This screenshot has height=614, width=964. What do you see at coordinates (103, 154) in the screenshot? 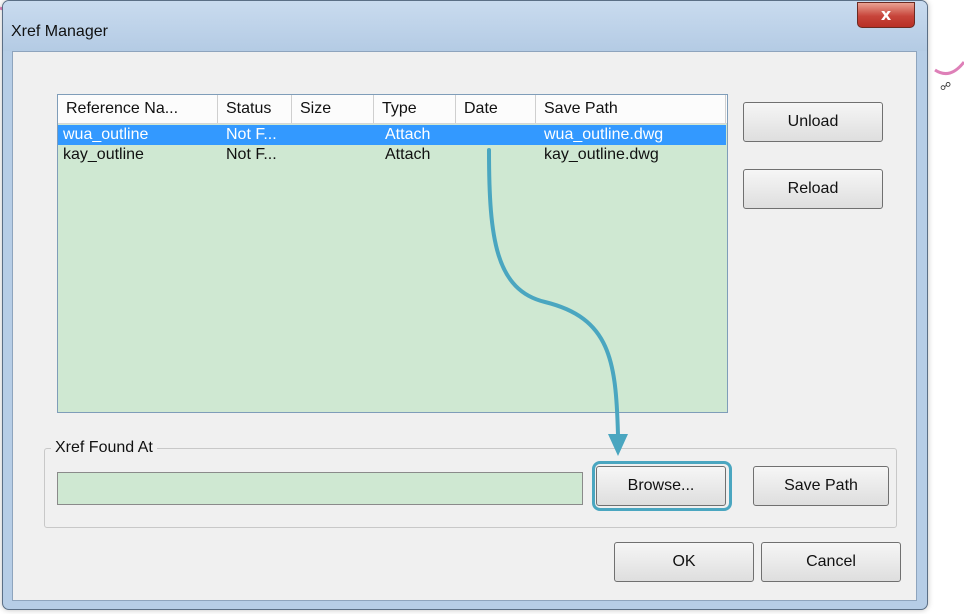
I see `cell-reference-name: kay_outline` at bounding box center [103, 154].